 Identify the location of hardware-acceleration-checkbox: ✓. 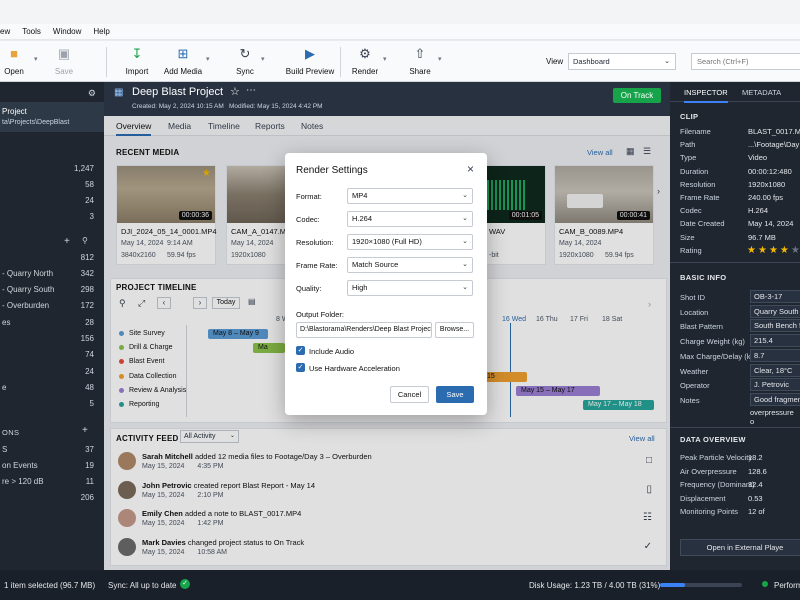
(300, 367).